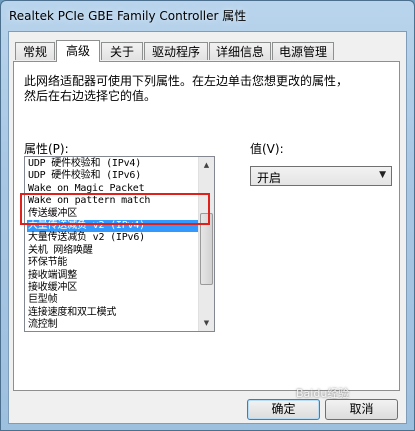 The width and height of the screenshot is (415, 431). Describe the element at coordinates (113, 300) in the screenshot. I see `list-item: 巨型帧` at that location.